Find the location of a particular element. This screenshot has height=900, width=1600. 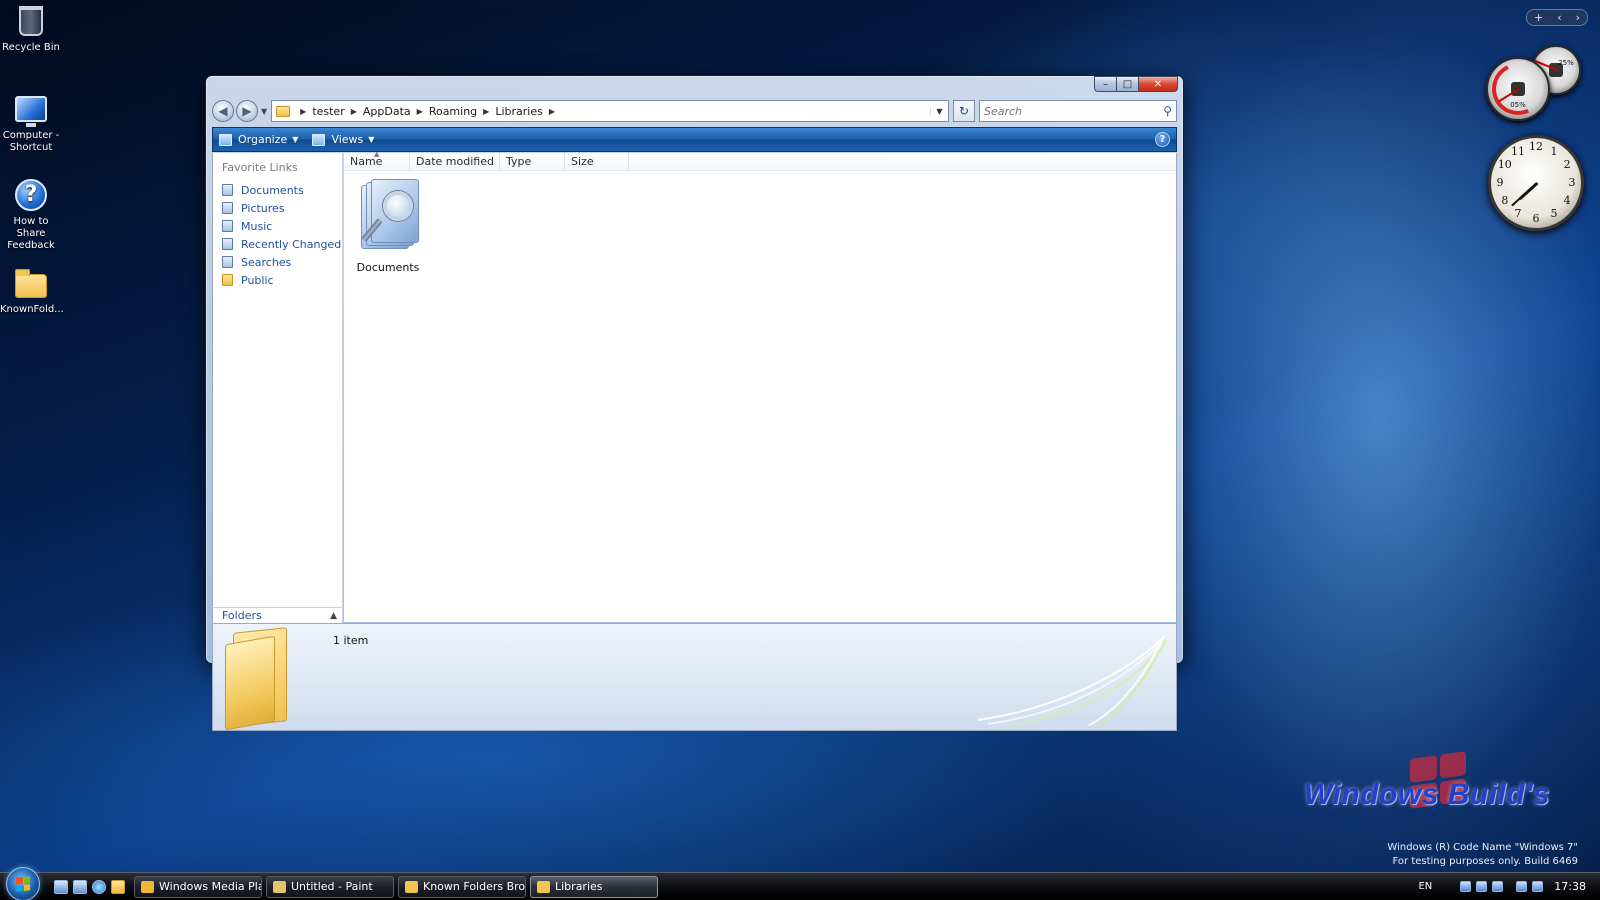

recent-pages-dropdown: ▼ is located at coordinates (264, 111).